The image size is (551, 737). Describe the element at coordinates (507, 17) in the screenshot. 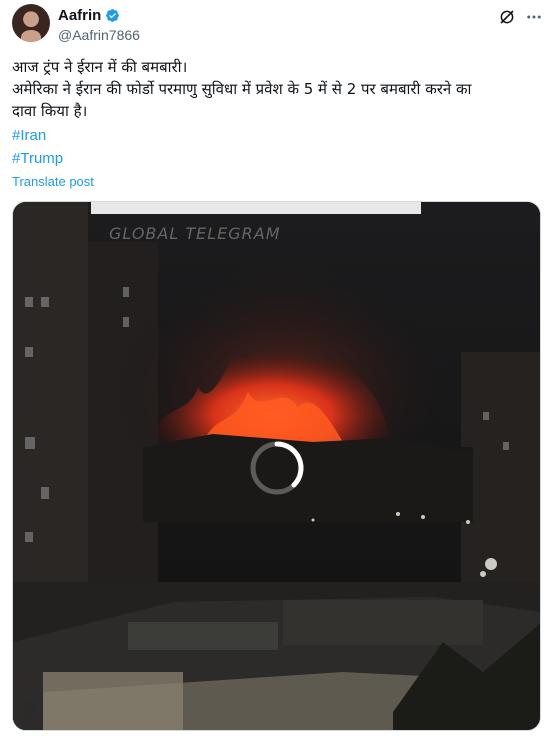

I see `grok-icon` at that location.